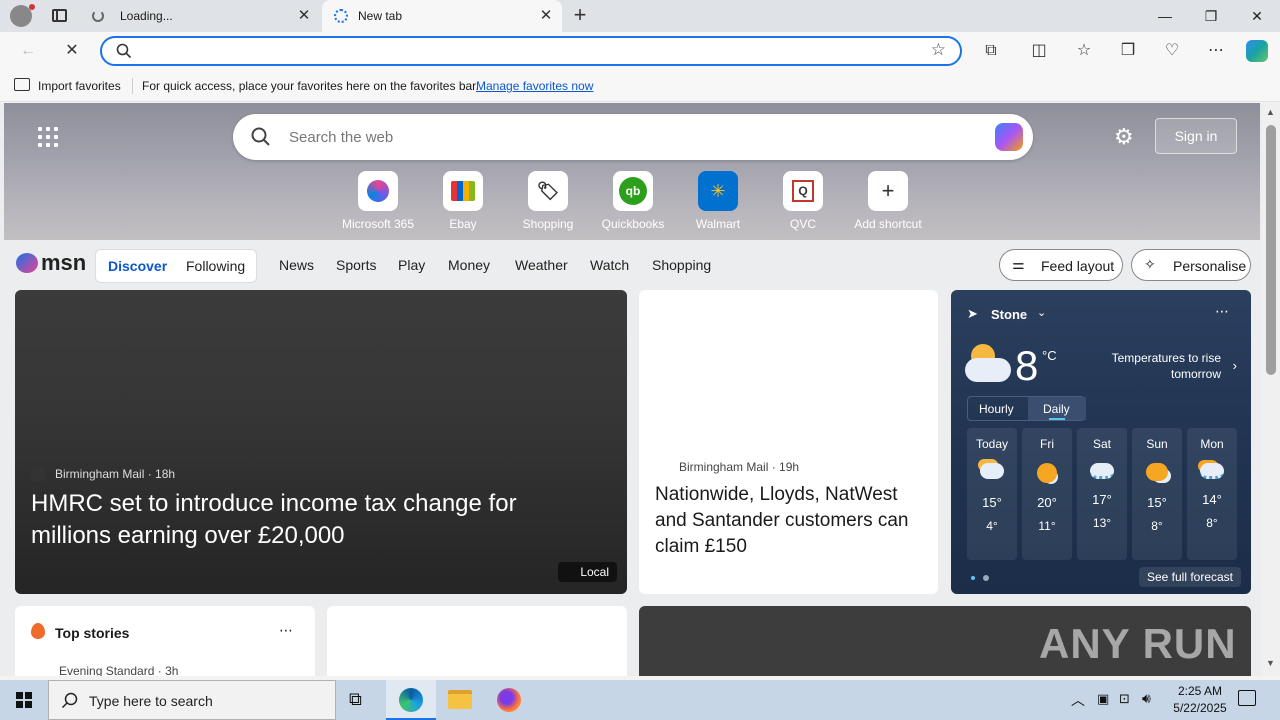  I want to click on nav-news: News, so click(296, 265).